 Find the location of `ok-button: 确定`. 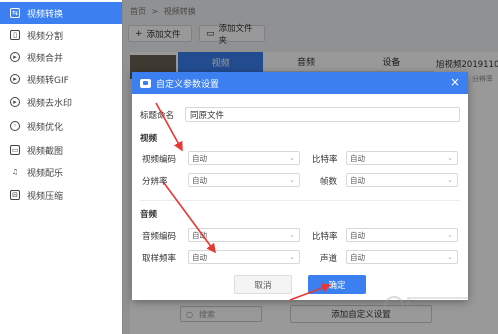

ok-button: 确定 is located at coordinates (337, 284).